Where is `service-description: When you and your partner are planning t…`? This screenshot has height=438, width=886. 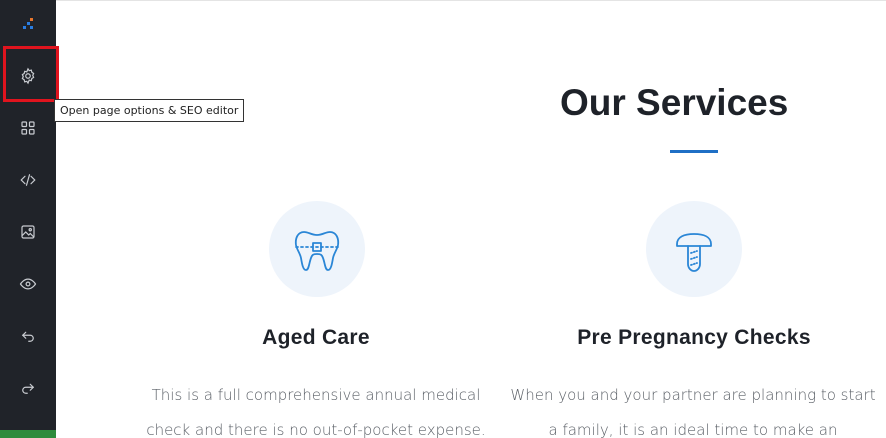
service-description: When you and your partner are planning t… is located at coordinates (693, 408).